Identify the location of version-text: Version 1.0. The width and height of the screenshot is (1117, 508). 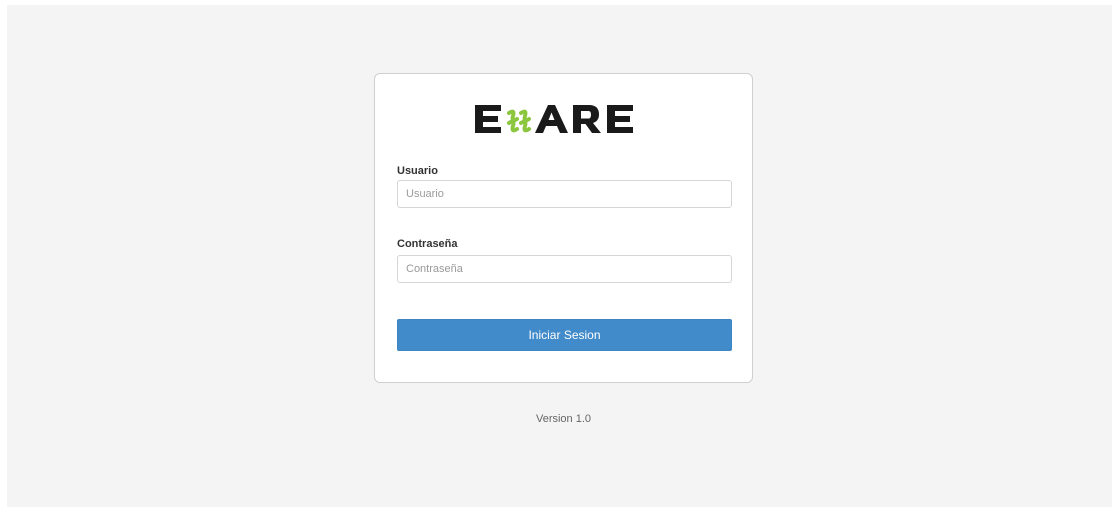
(563, 419).